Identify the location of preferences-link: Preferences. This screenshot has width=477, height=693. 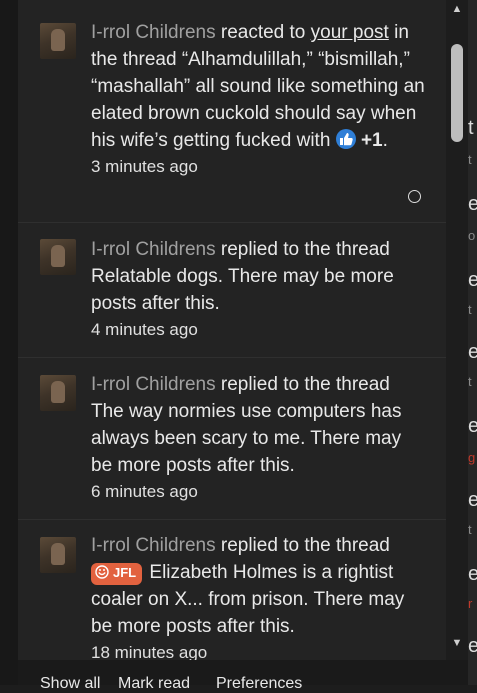
(259, 684).